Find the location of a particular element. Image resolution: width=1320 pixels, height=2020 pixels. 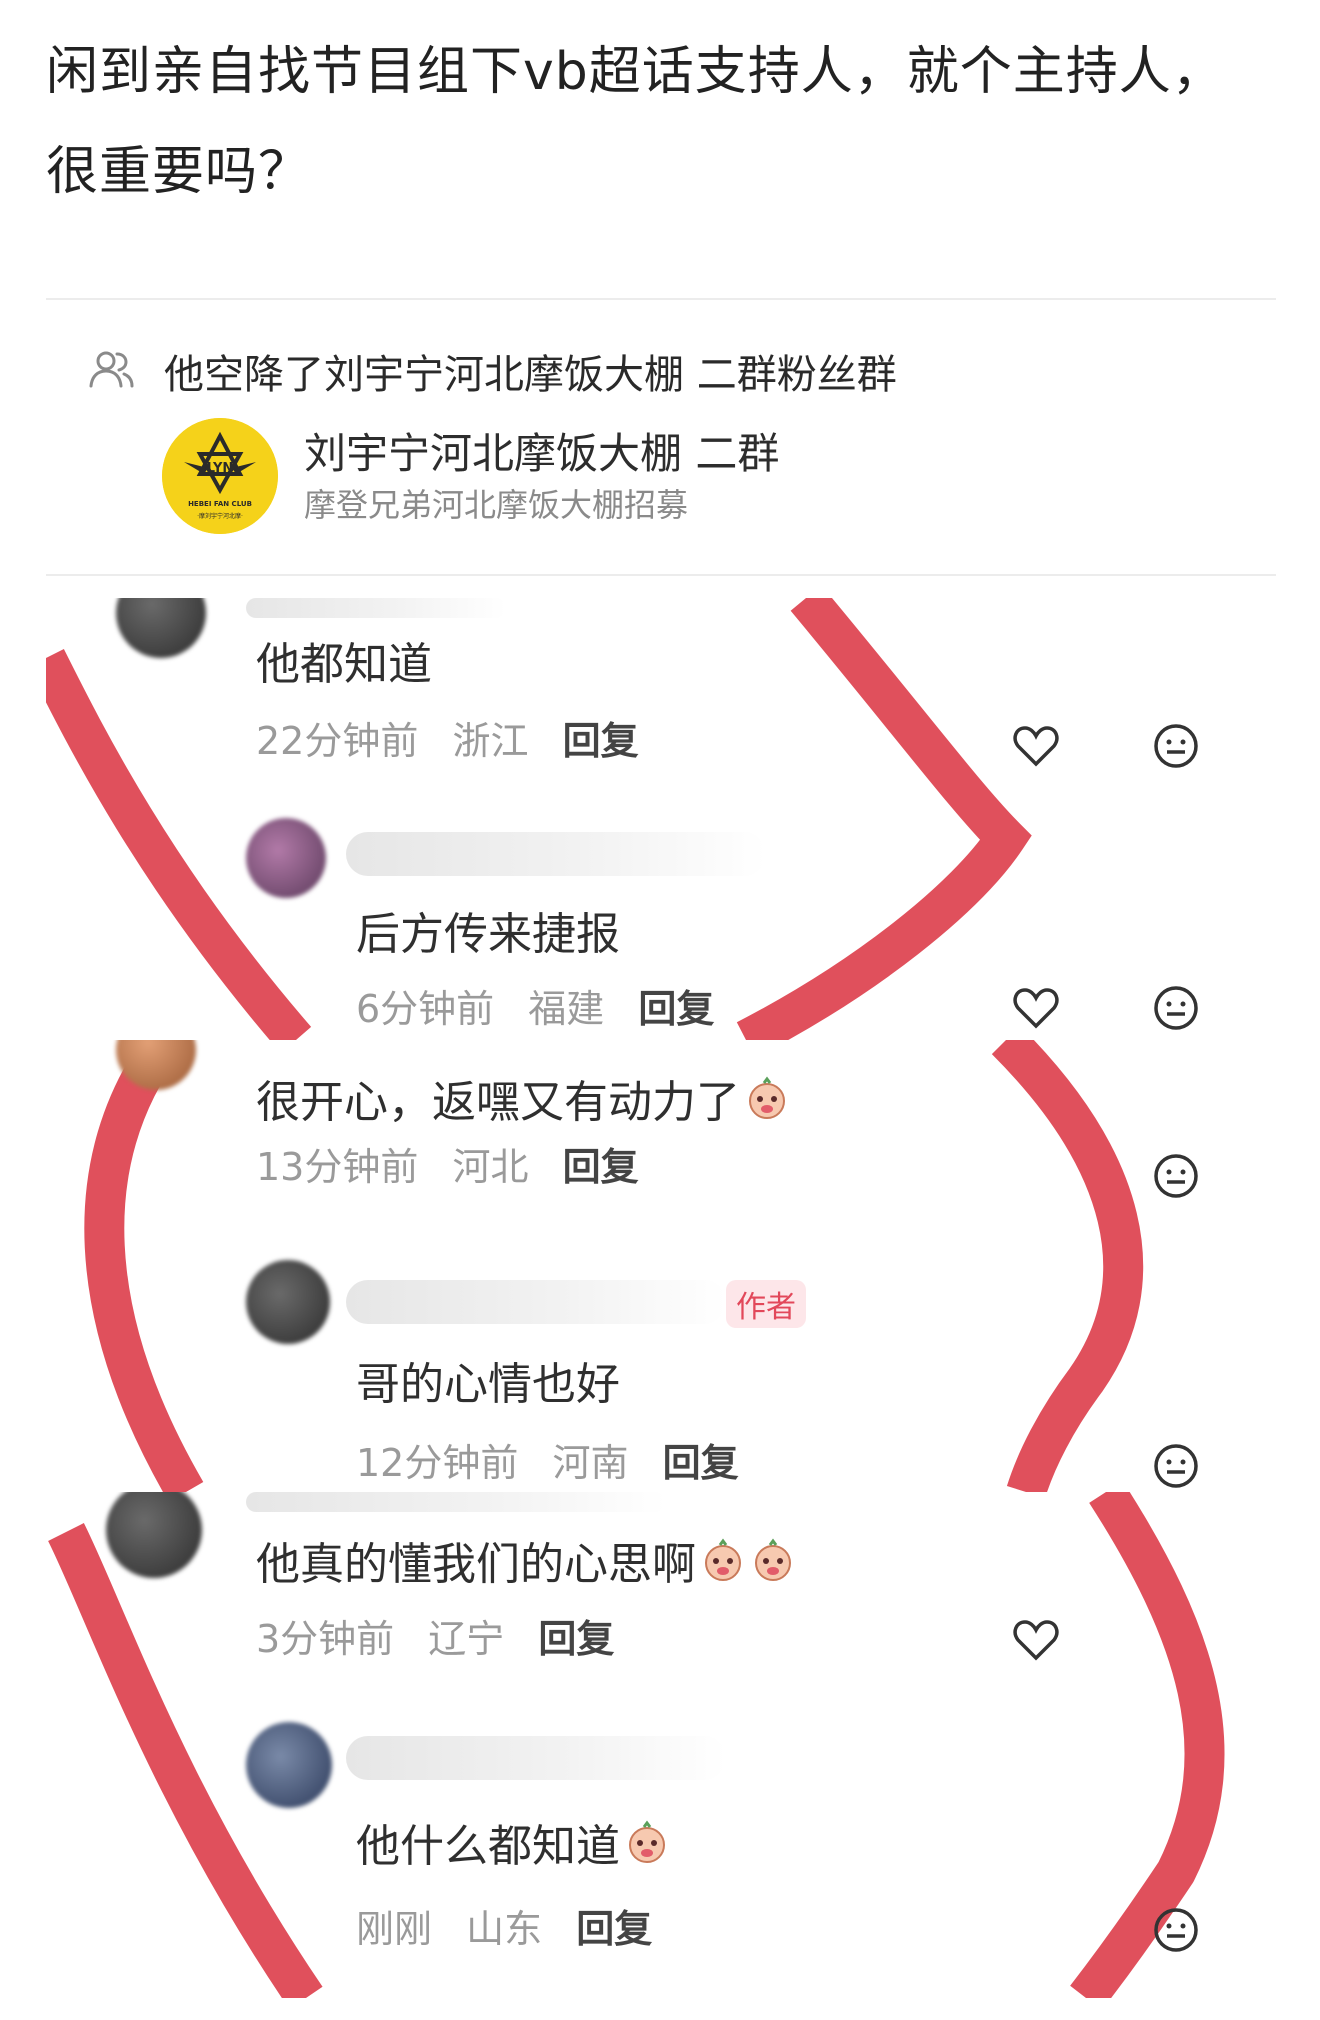

comment-text-content: 他真的懂我们的心思啊 is located at coordinates (476, 1564).